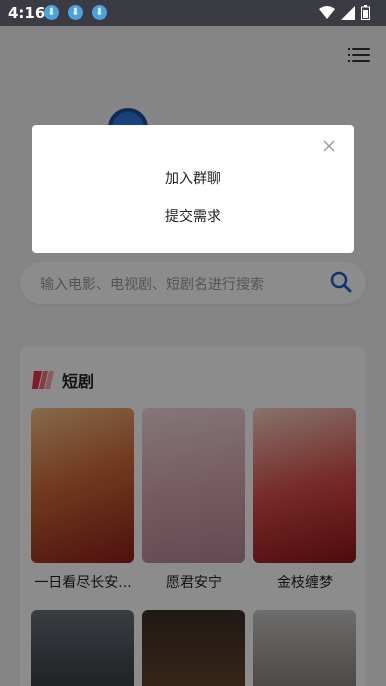 This screenshot has width=386, height=686. What do you see at coordinates (27, 13) in the screenshot?
I see `status-time: 4:16` at bounding box center [27, 13].